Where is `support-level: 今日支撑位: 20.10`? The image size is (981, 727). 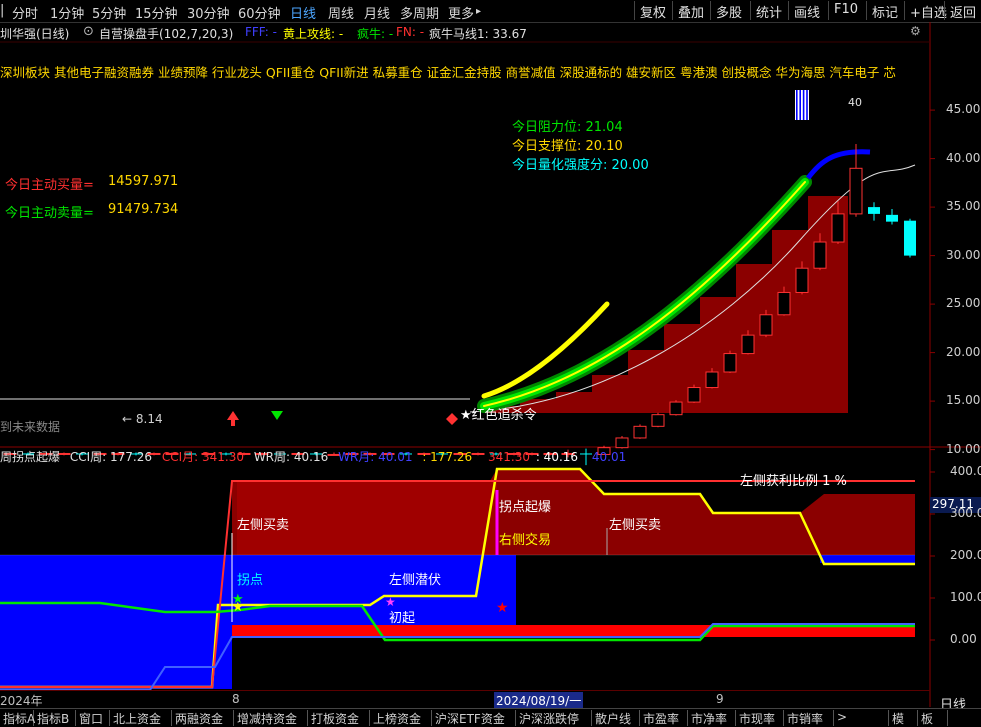
support-level: 今日支撑位: 20.10 is located at coordinates (567, 146).